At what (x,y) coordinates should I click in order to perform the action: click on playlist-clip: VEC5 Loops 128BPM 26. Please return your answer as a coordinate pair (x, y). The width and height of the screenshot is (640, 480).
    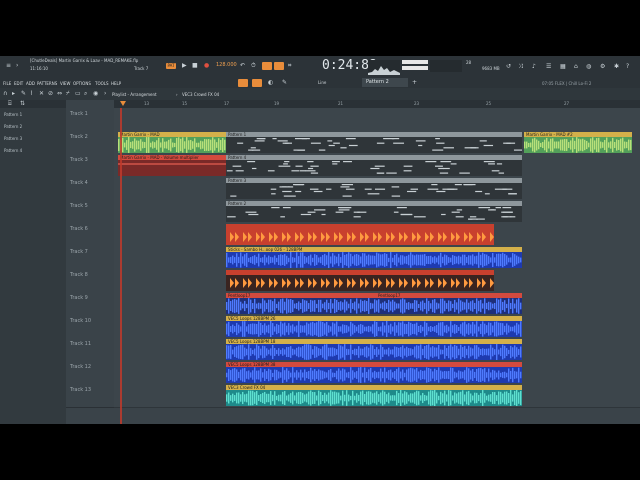
    Looking at the image, I should click on (374, 326).